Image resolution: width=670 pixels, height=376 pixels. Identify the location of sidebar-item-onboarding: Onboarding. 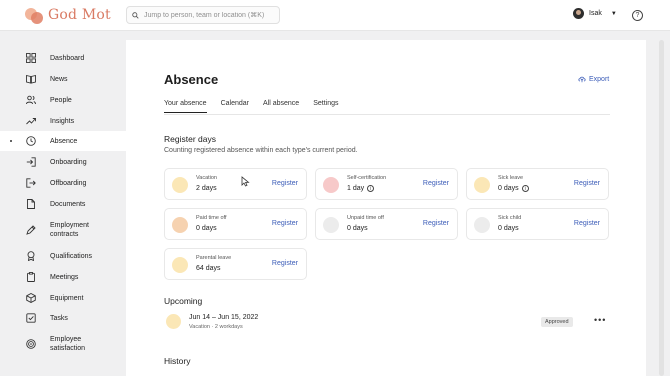
(63, 162).